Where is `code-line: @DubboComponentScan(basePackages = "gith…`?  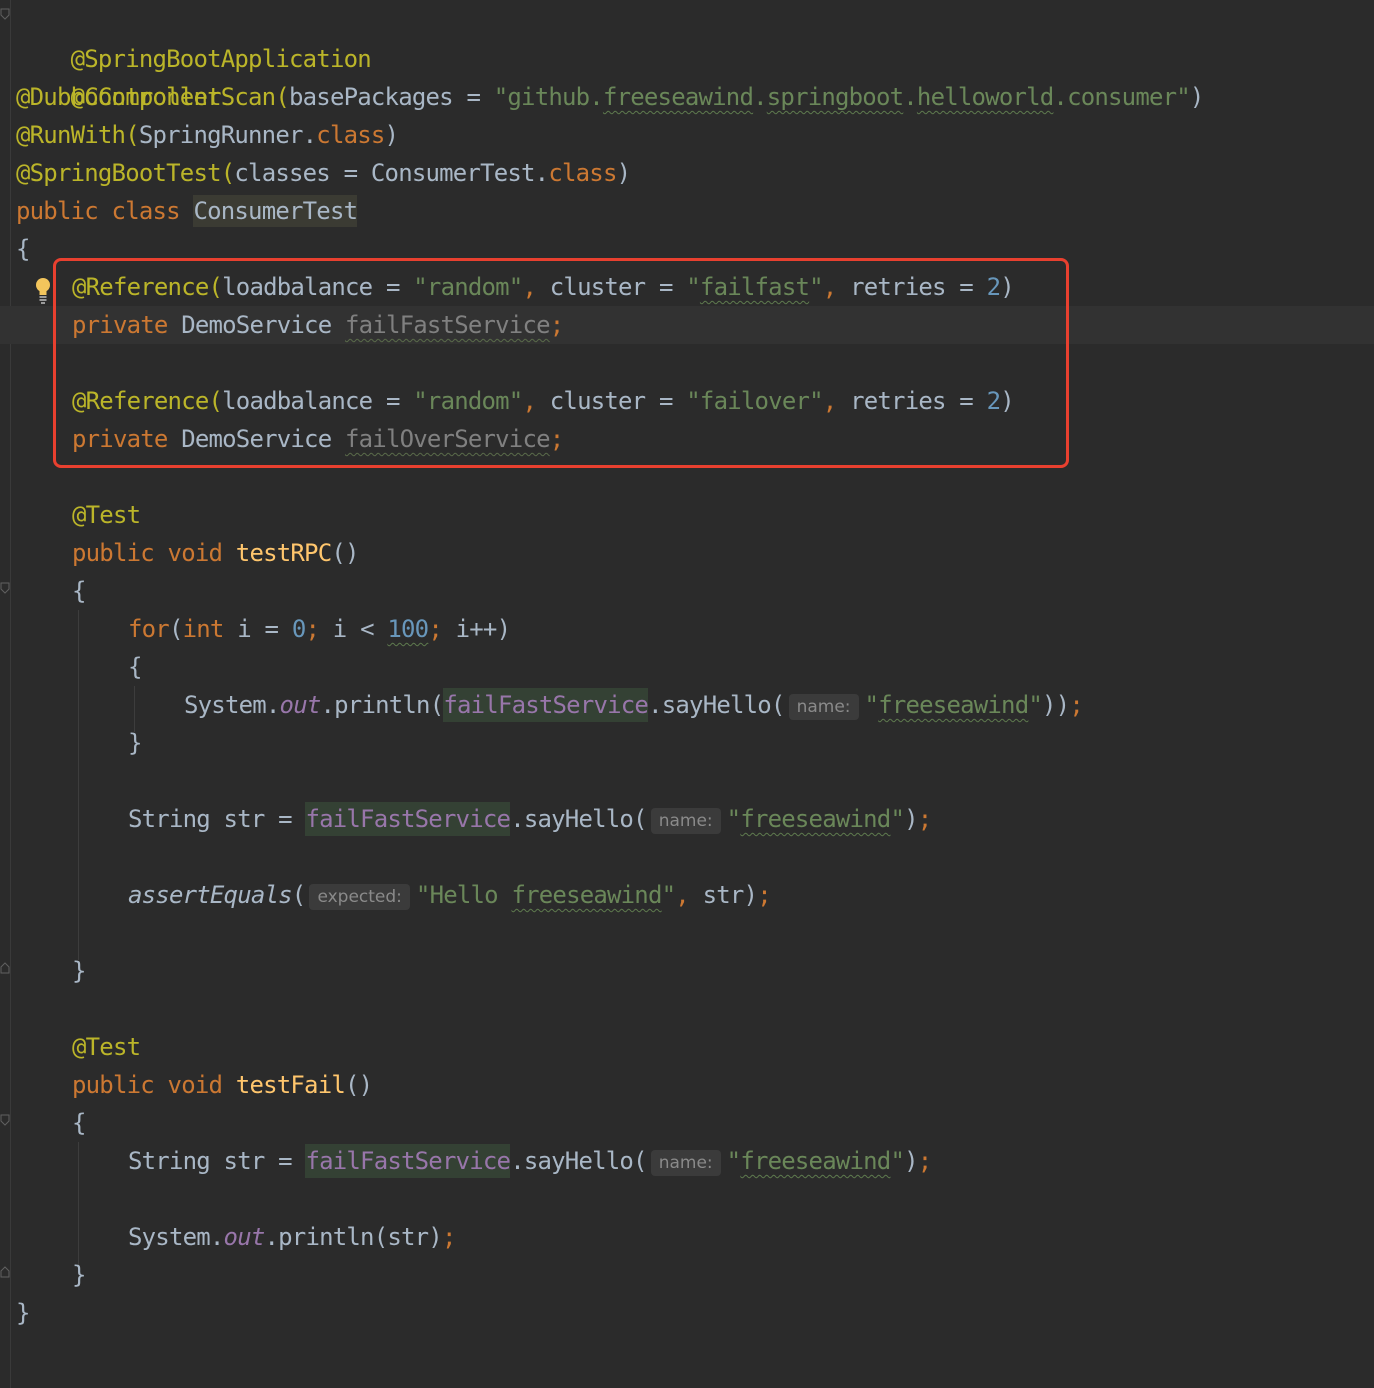 code-line: @DubboComponentScan(basePackages = "gith… is located at coordinates (610, 97).